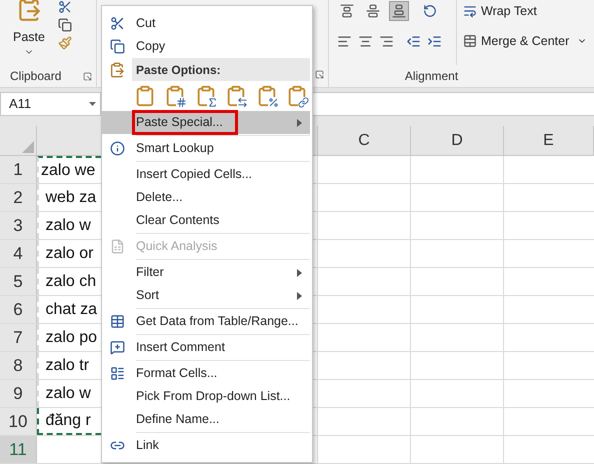  Describe the element at coordinates (470, 41) in the screenshot. I see `merge-cells-icon` at that location.